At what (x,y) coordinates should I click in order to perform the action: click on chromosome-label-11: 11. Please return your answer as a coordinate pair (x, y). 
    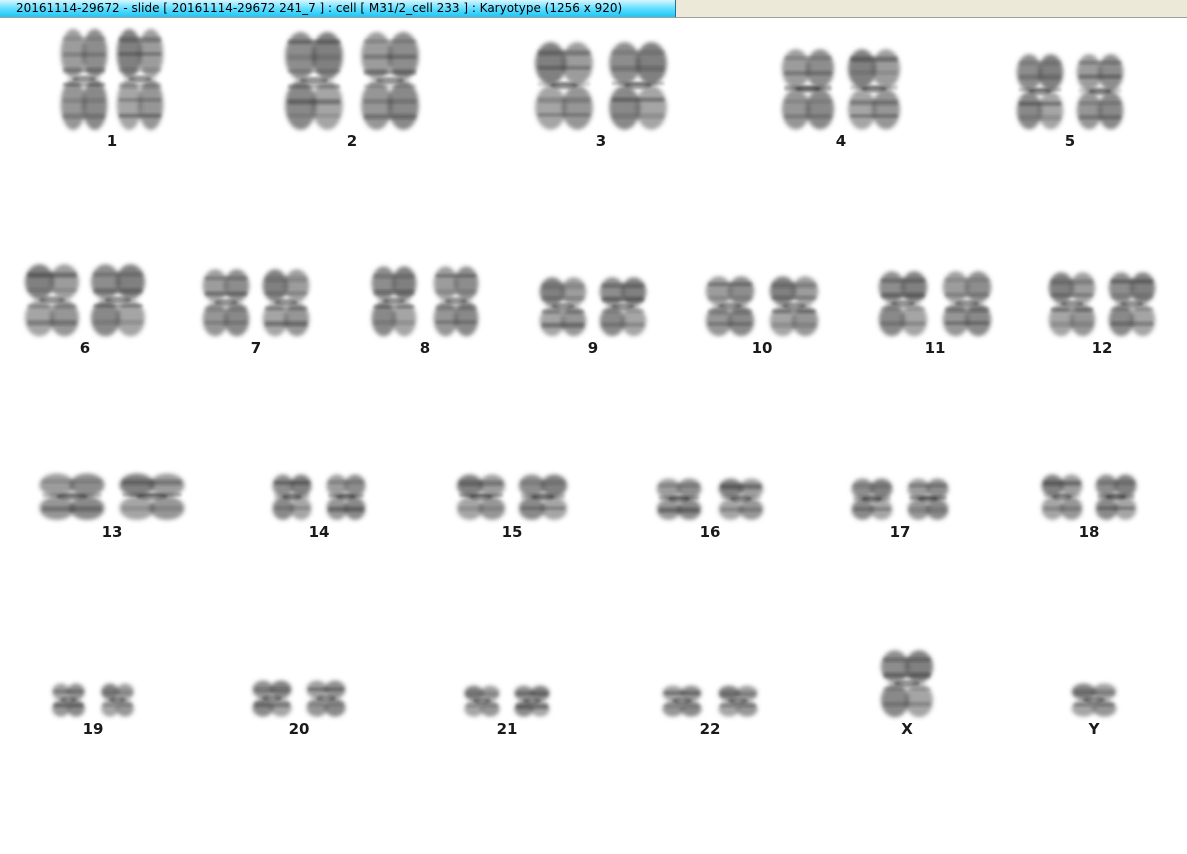
    Looking at the image, I should click on (935, 348).